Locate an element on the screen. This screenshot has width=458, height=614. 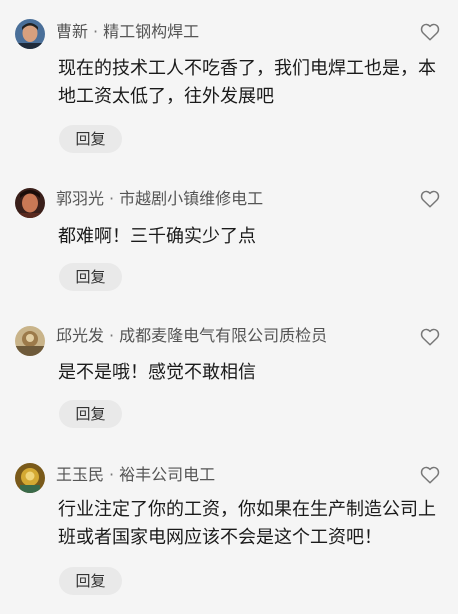
avatar-portrait-icon is located at coordinates (30, 203).